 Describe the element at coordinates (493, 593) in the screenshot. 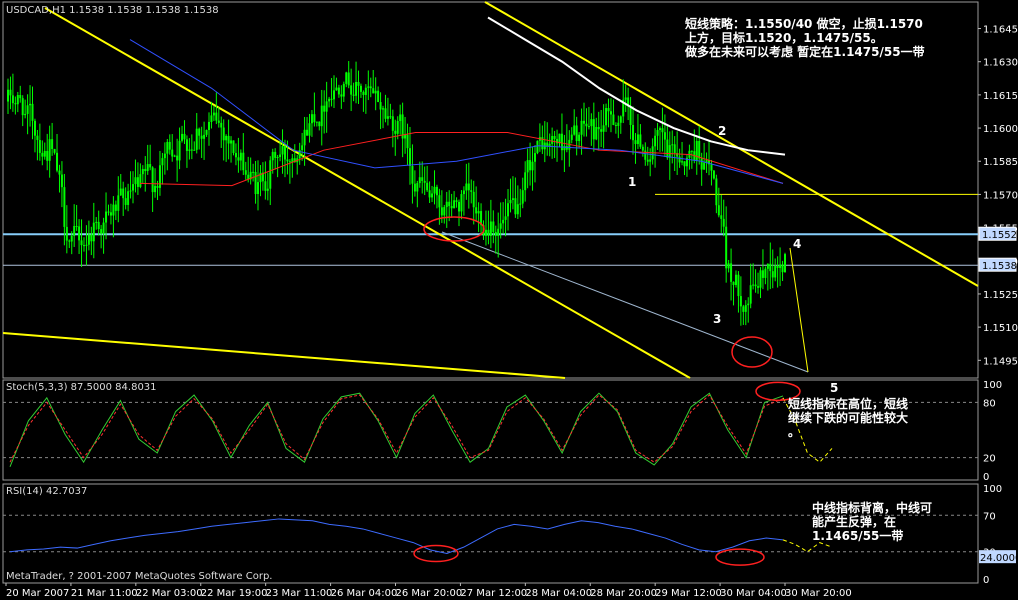

I see `time-tick-label: 27 Mar 12:00` at that location.